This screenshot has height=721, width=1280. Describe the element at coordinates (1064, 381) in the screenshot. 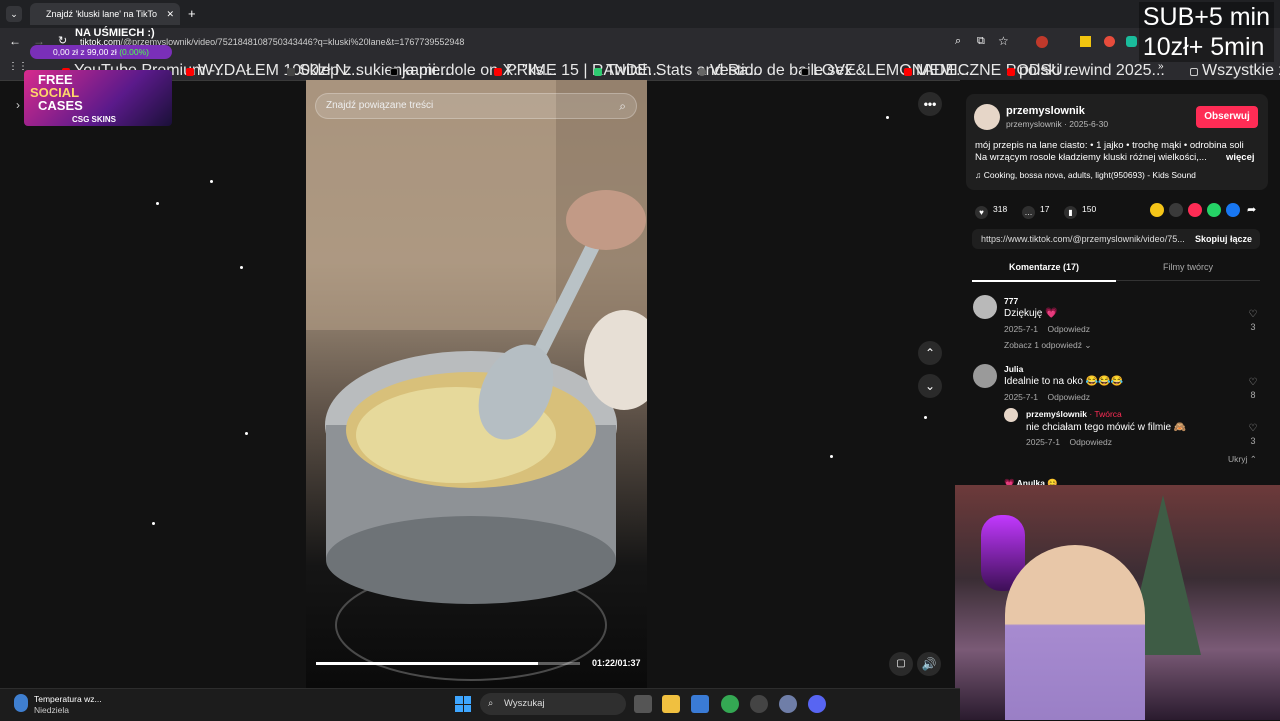

I see `comment-text: Idealnie to na oko 😂😂😂` at that location.